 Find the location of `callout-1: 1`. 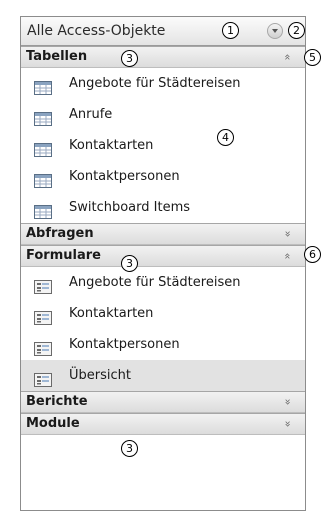

callout-1: 1 is located at coordinates (230, 30).